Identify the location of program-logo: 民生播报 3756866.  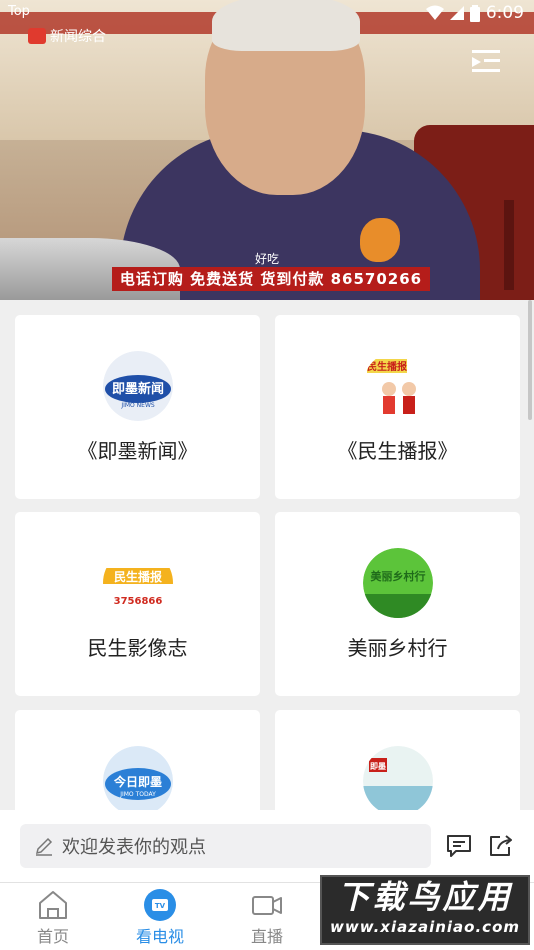
(138, 583).